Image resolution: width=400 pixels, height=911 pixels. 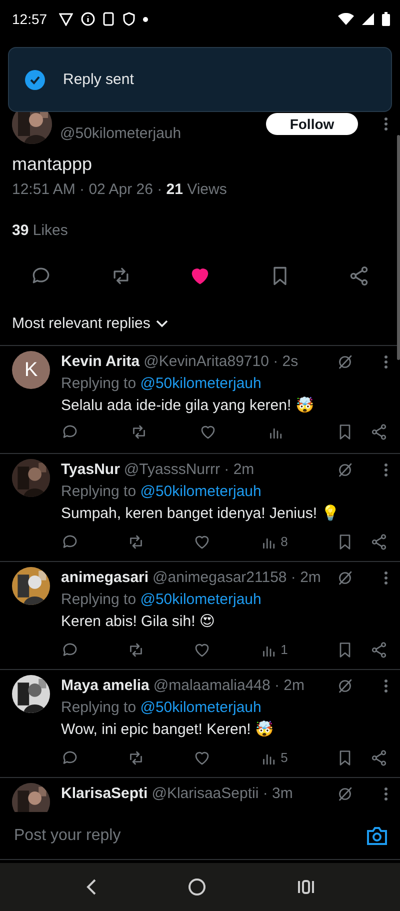 I want to click on wifi-icon, so click(x=346, y=19).